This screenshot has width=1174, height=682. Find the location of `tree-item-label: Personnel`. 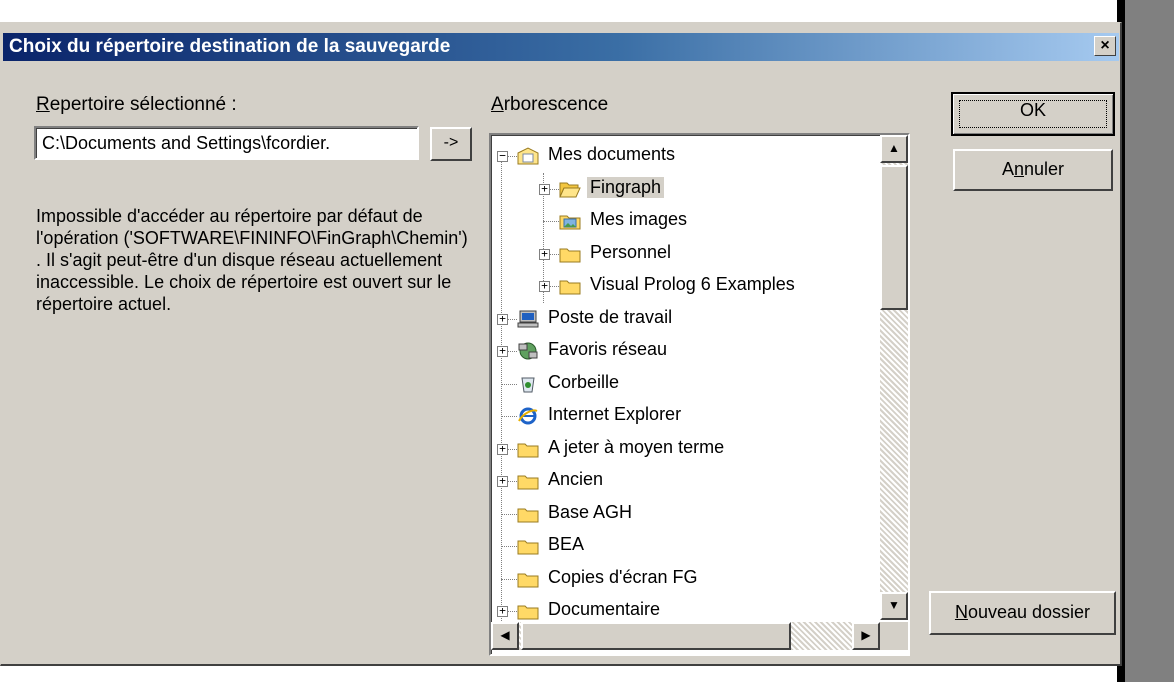

tree-item-label: Personnel is located at coordinates (631, 251).